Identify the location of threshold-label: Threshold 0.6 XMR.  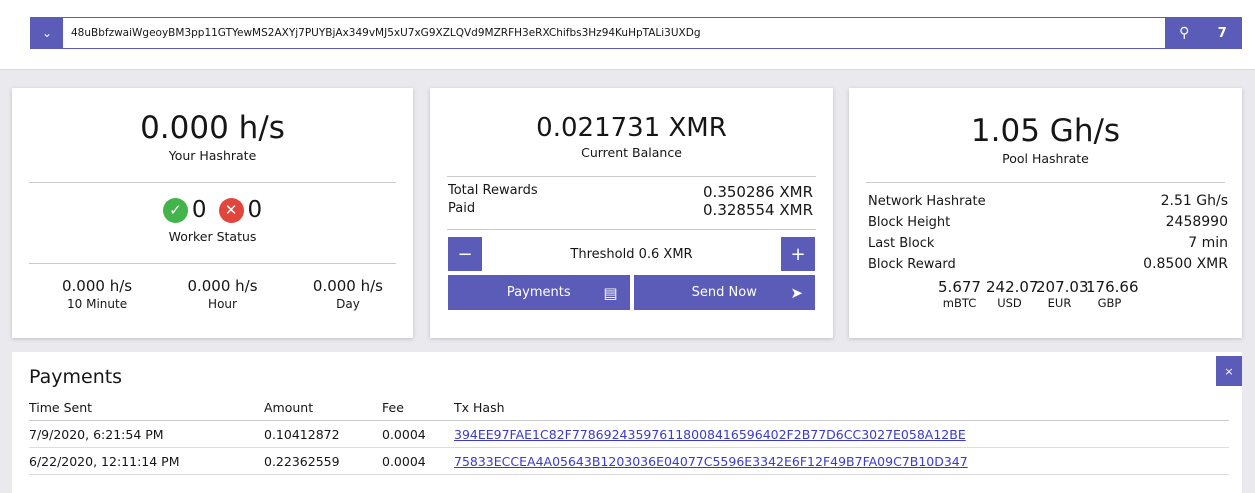
(631, 254).